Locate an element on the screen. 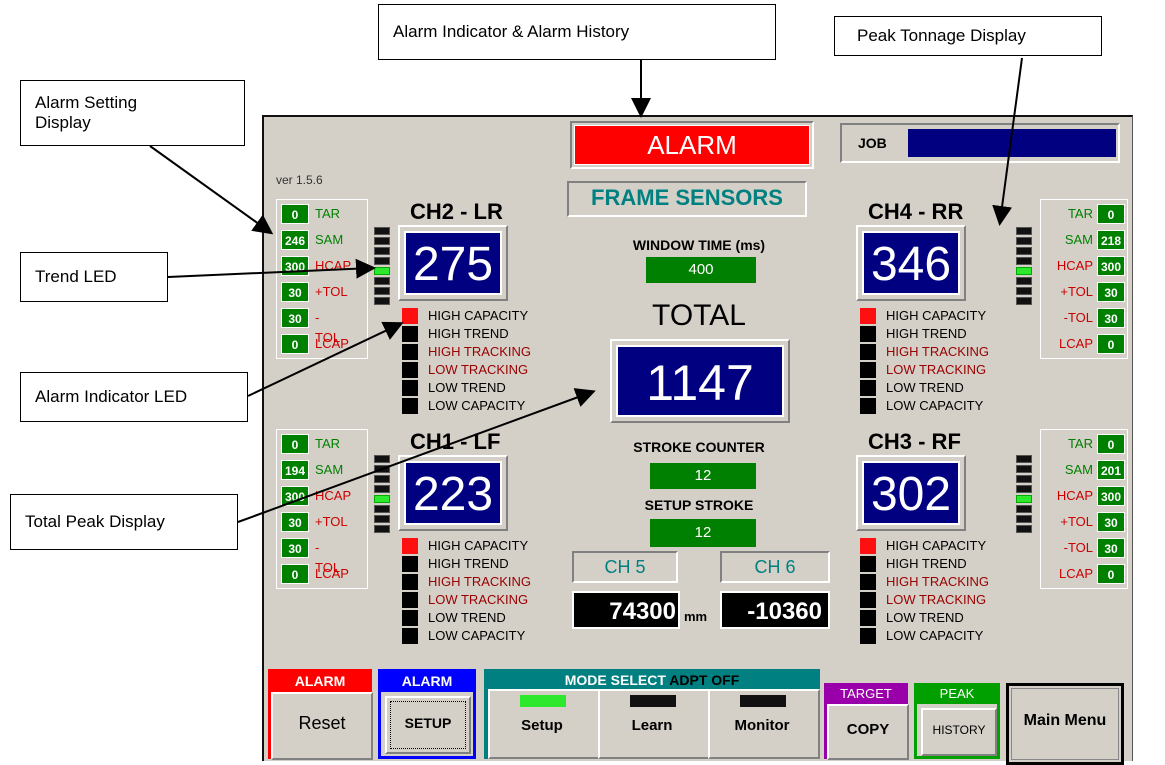  window-time-label: WINDOW TIME (ms) is located at coordinates (699, 245).